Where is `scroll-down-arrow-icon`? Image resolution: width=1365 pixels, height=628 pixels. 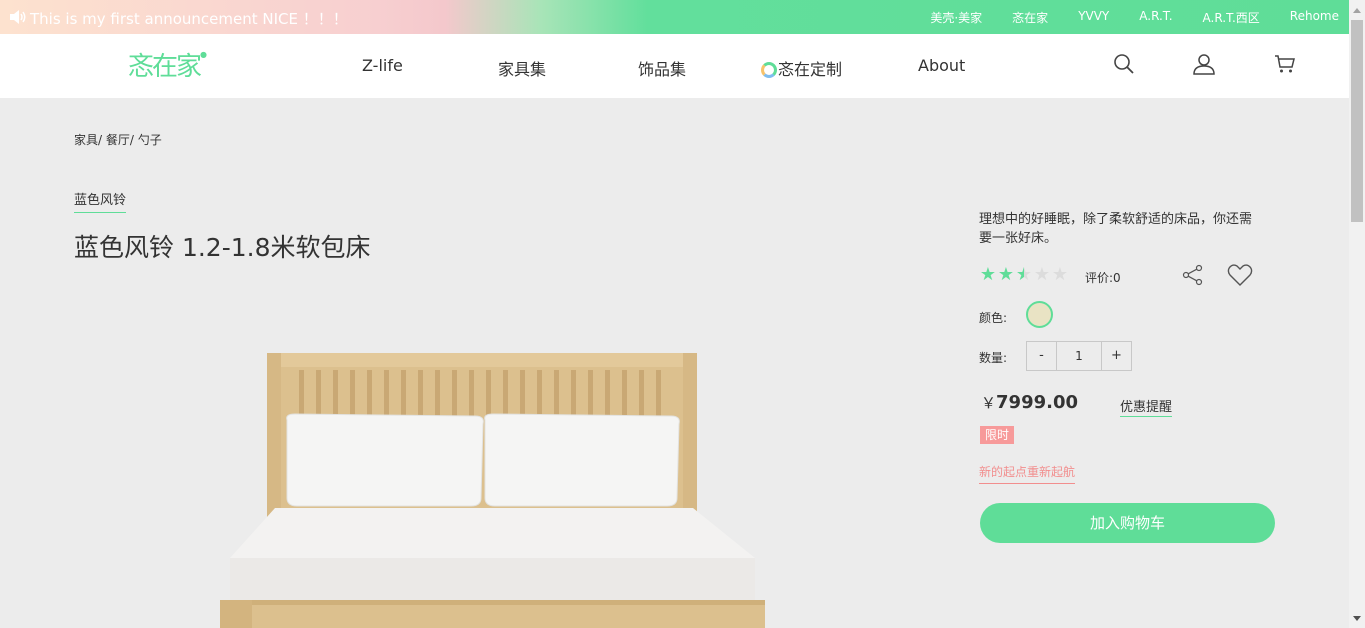 scroll-down-arrow-icon is located at coordinates (1357, 618).